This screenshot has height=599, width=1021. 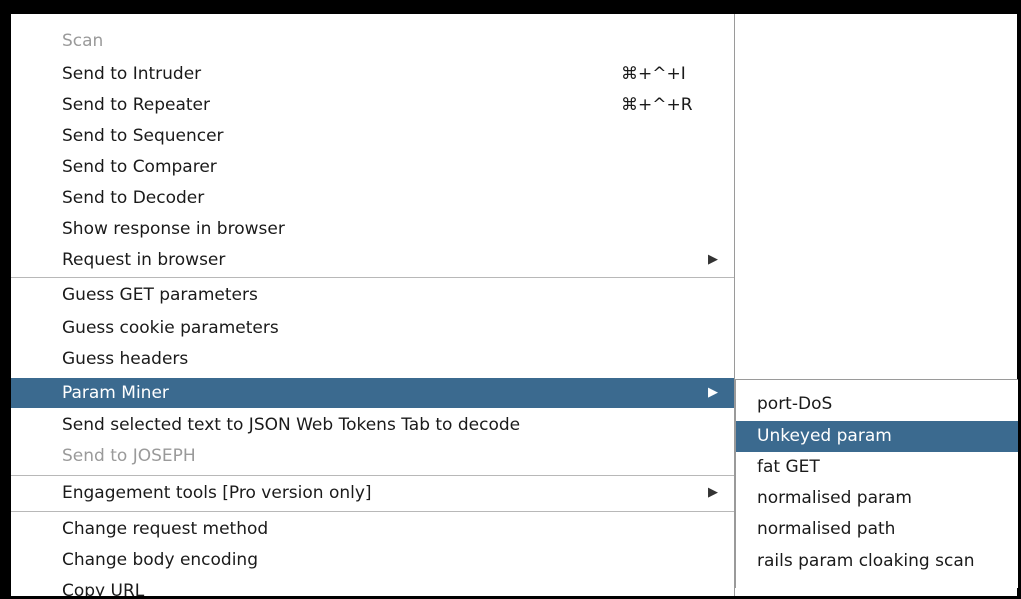 I want to click on menu-item-engagement-tools: Engagement tools [Pro version only] ▶, so click(x=372, y=493).